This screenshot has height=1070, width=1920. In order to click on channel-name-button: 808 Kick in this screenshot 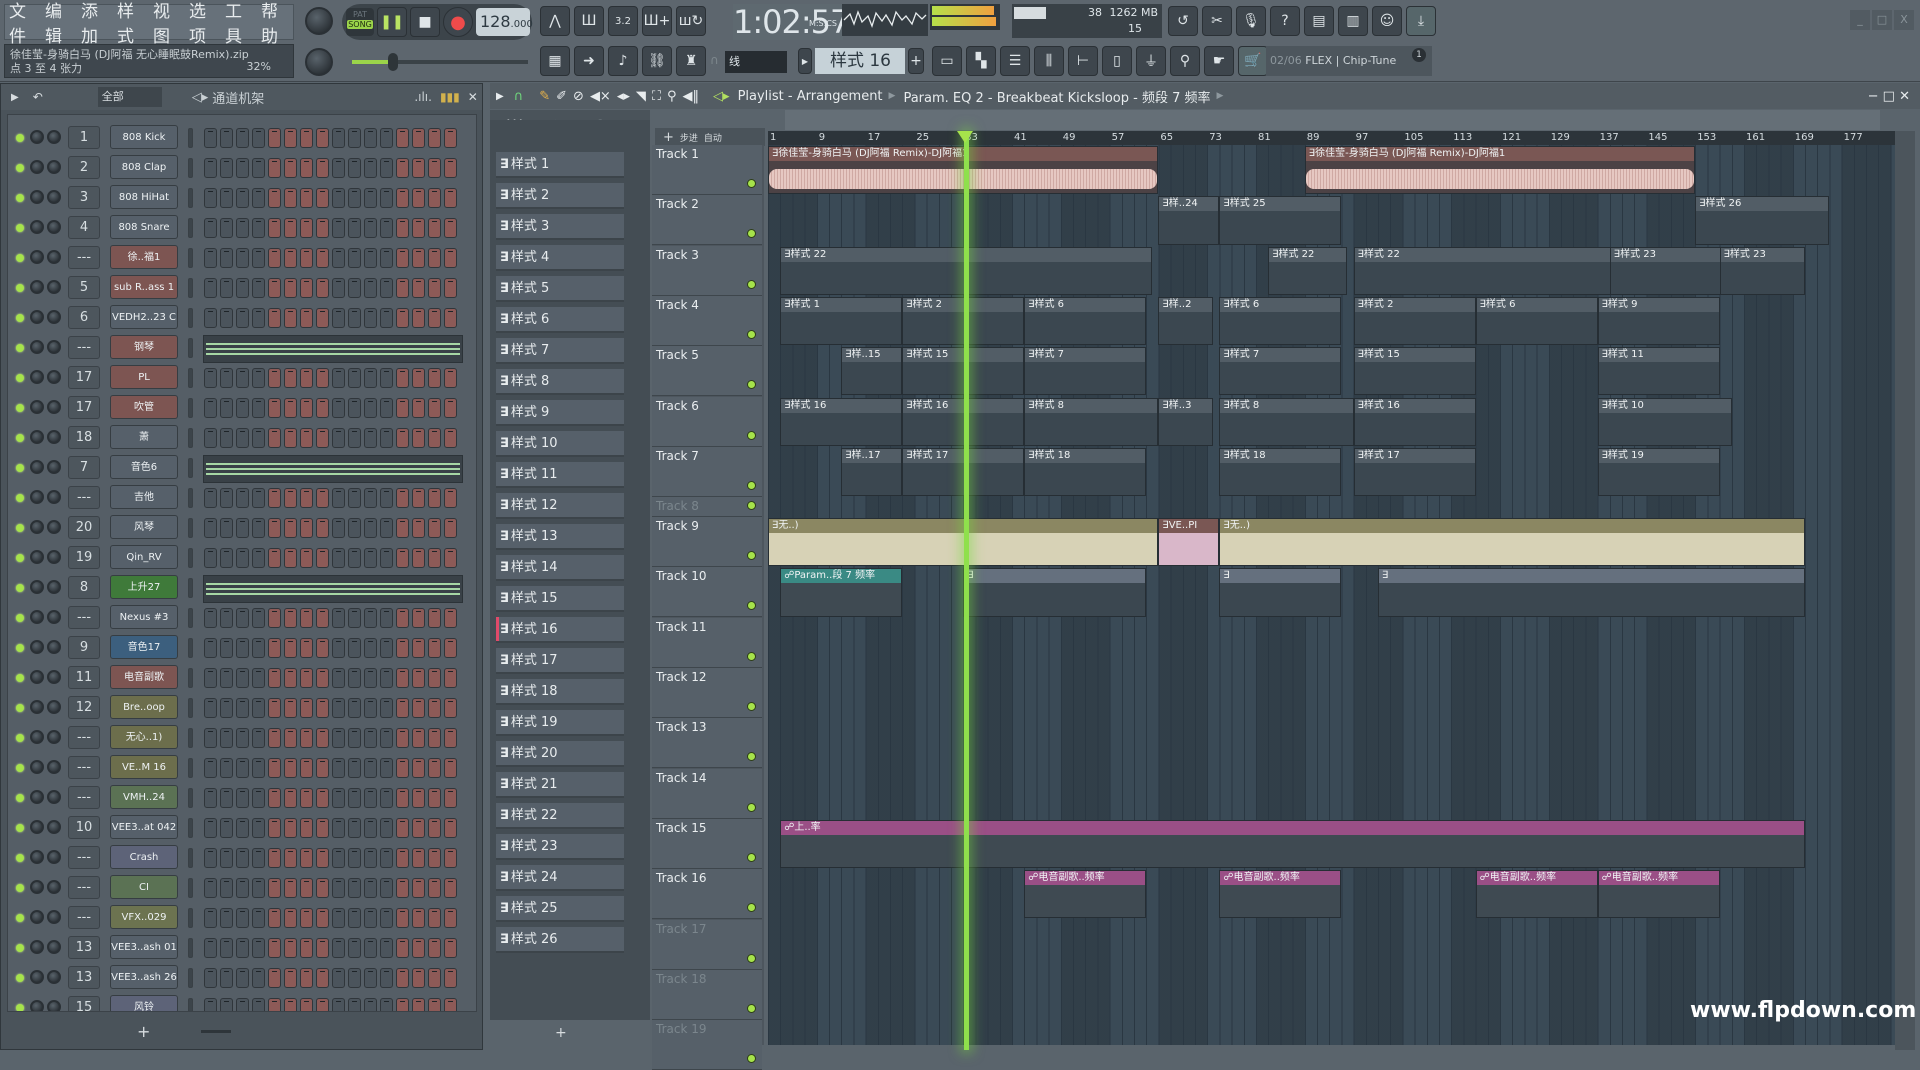, I will do `click(144, 137)`.